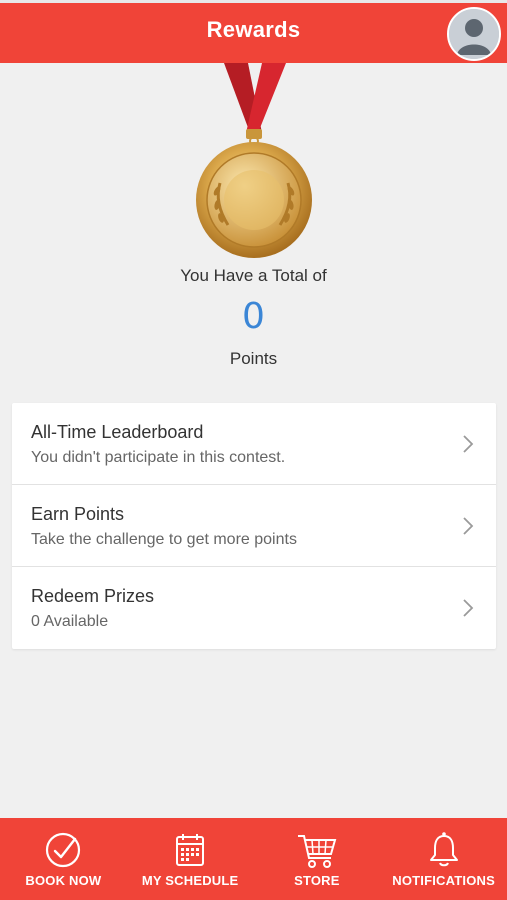 The width and height of the screenshot is (507, 900). What do you see at coordinates (190, 850) in the screenshot?
I see `calendar-icon` at bounding box center [190, 850].